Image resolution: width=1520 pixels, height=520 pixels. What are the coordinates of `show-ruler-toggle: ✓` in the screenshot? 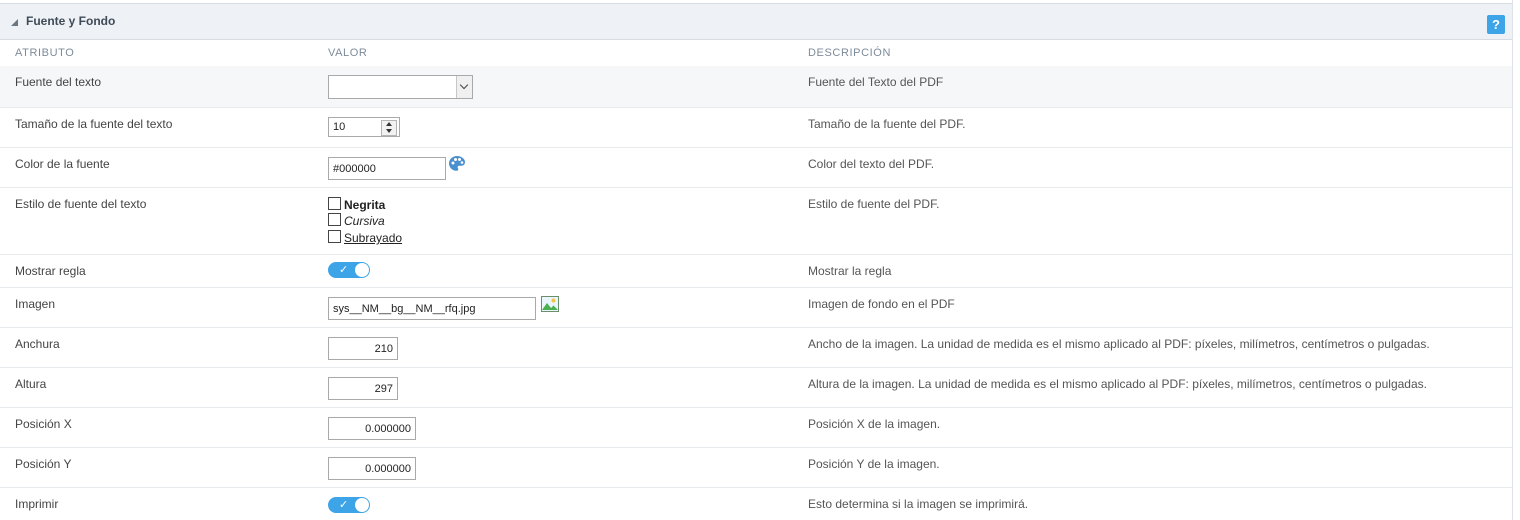 It's located at (349, 270).